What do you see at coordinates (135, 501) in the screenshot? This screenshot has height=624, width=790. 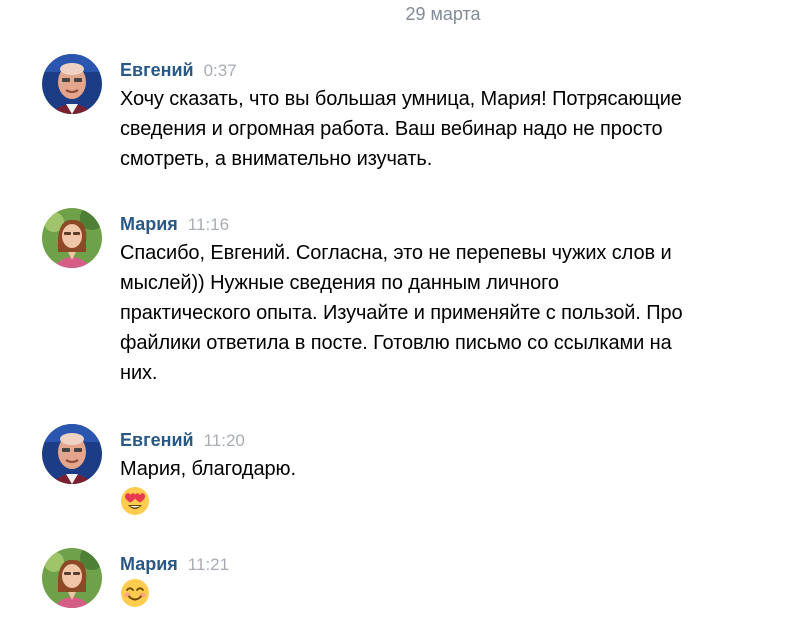 I see `heart-eyes-emoji` at bounding box center [135, 501].